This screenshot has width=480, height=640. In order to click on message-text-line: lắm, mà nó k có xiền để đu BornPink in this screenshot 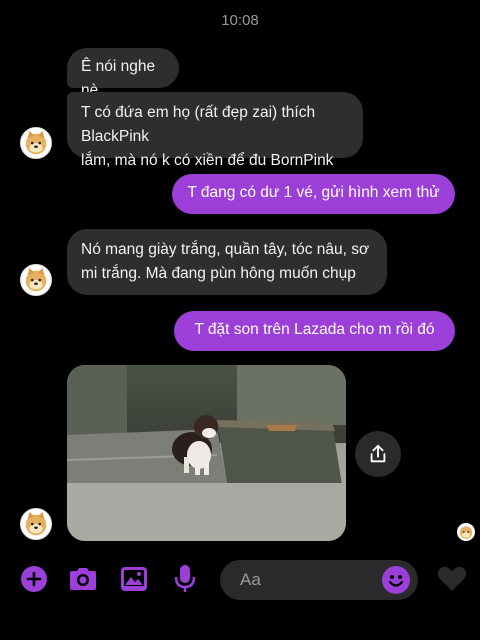, I will do `click(207, 160)`.